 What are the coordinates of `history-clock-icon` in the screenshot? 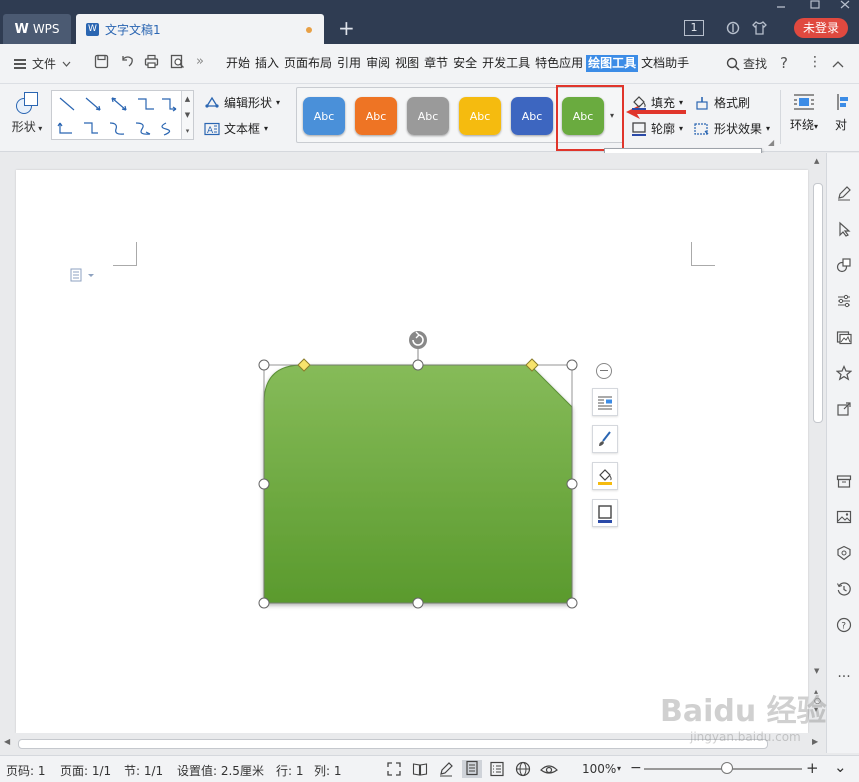 It's located at (844, 590).